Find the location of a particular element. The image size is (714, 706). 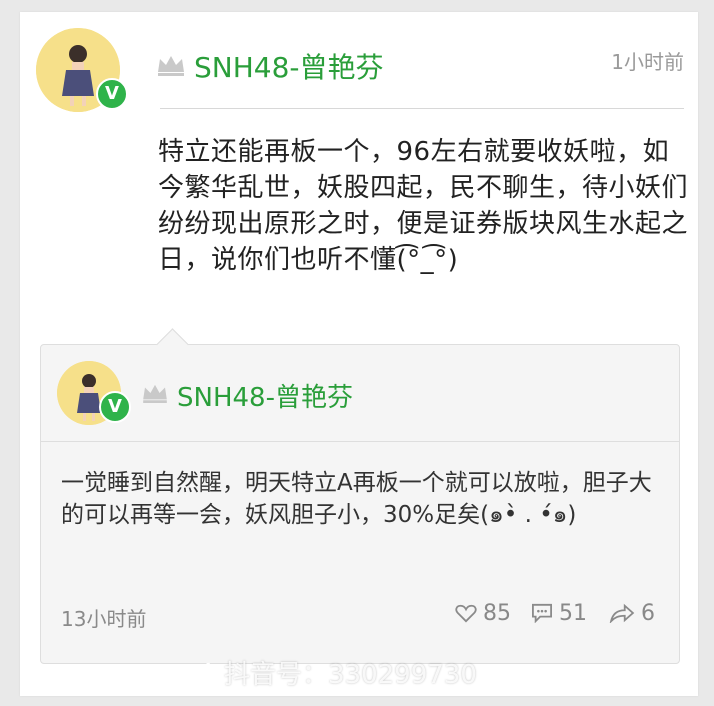

header-divider is located at coordinates (422, 108).